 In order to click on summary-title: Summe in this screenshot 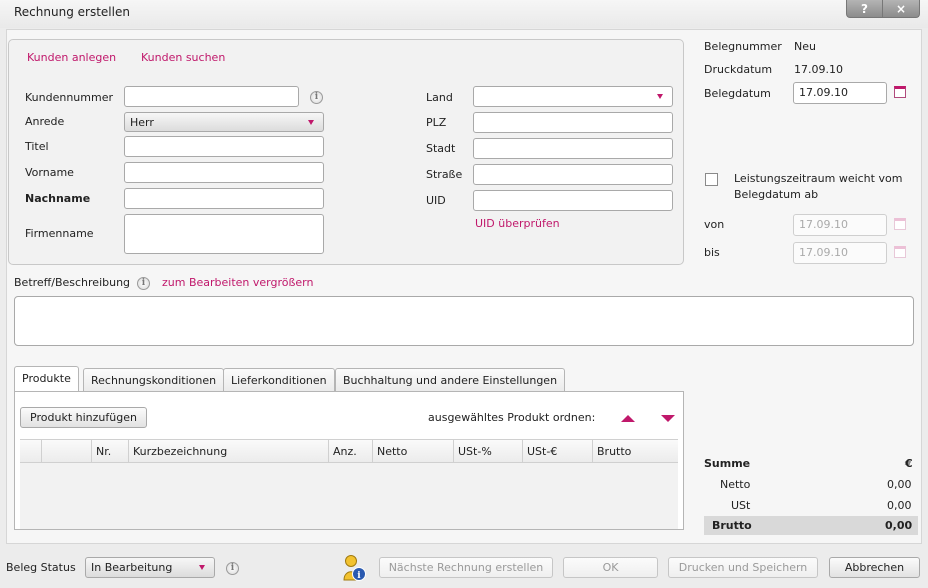, I will do `click(727, 463)`.